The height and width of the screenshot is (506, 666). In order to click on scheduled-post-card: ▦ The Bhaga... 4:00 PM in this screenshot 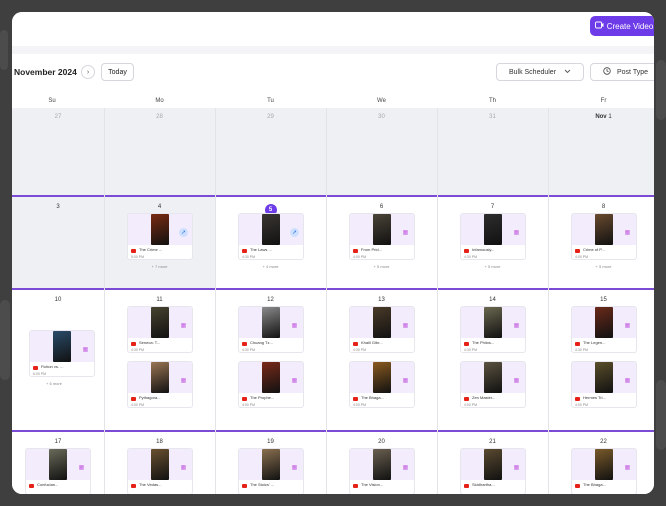, I will do `click(382, 384)`.